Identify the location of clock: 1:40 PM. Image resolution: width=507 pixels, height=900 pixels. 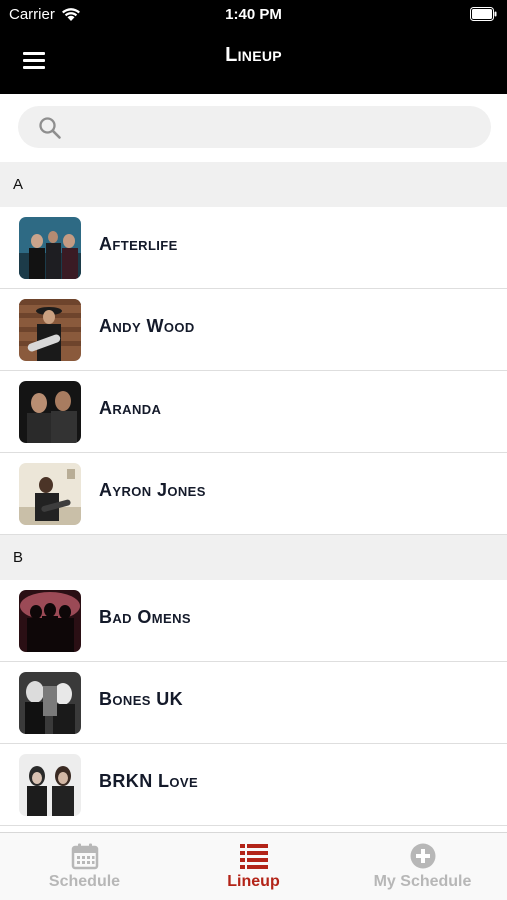
(253, 14).